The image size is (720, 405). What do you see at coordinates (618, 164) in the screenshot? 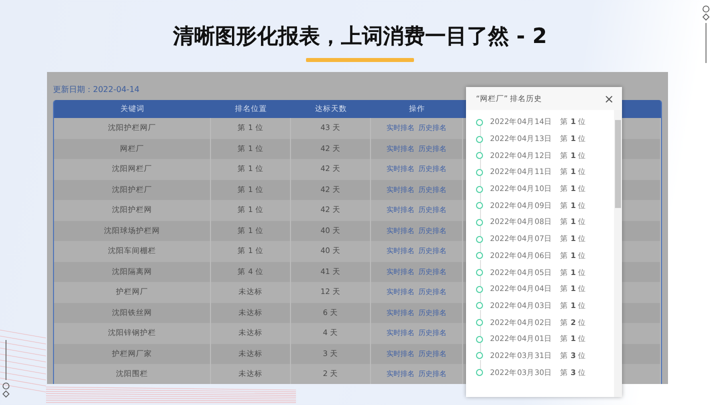
I see `scrollbar-thumb` at bounding box center [618, 164].